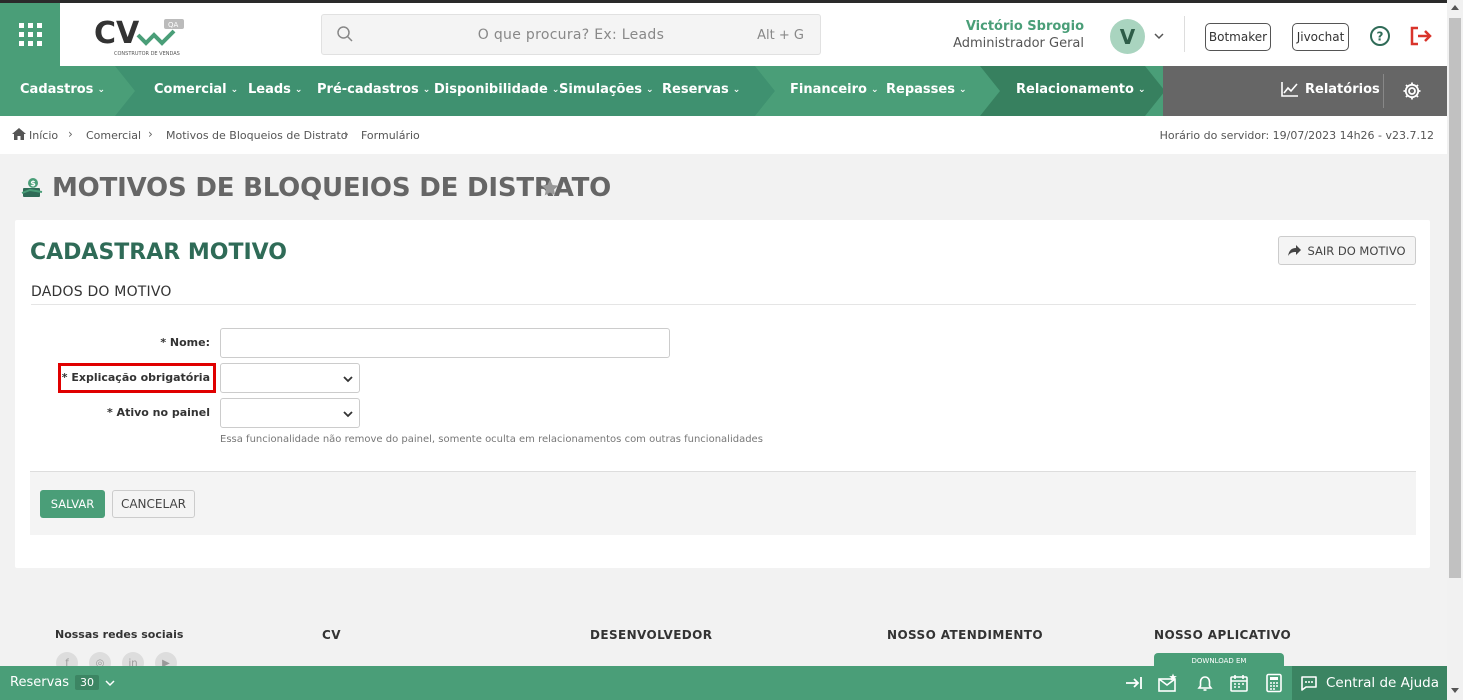  Describe the element at coordinates (117, 33) in the screenshot. I see `svg-text: CV` at that location.